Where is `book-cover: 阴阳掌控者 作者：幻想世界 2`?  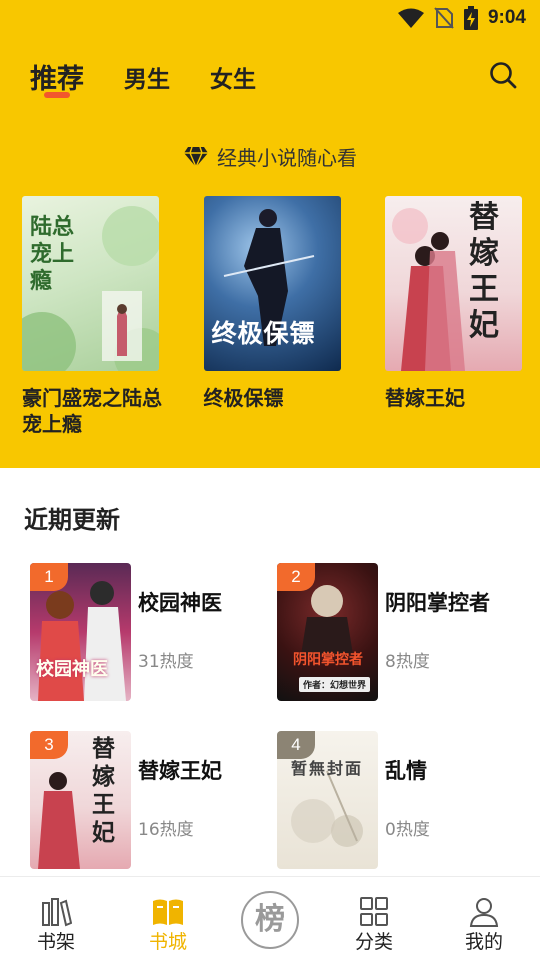
book-cover: 阴阳掌控者 作者：幻想世界 2 is located at coordinates (327, 632).